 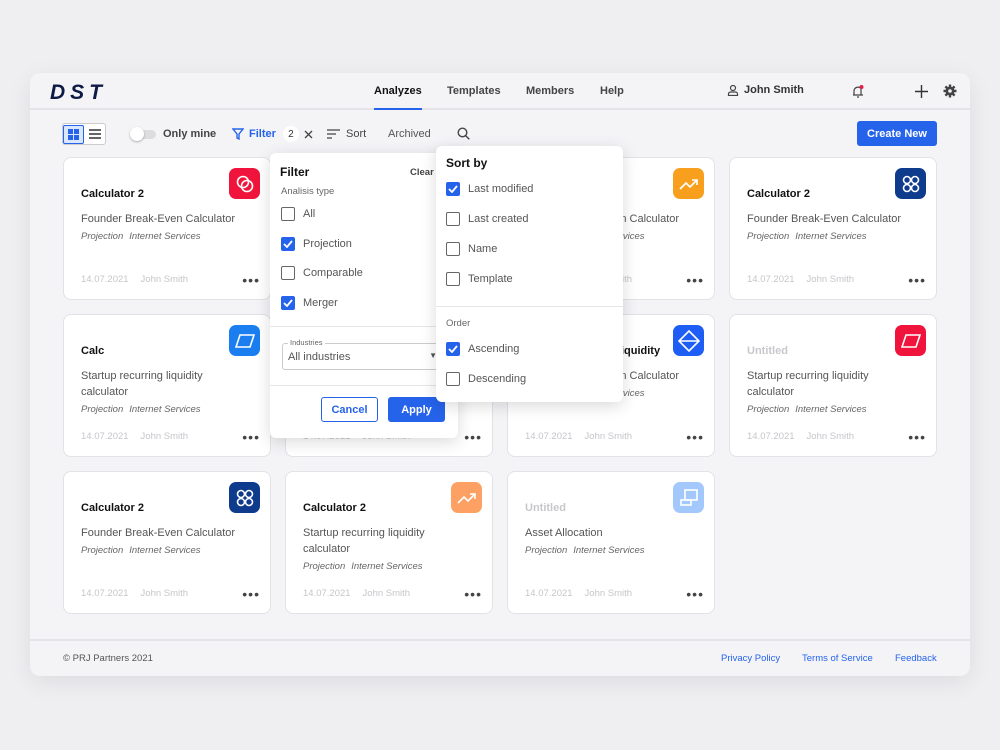 I want to click on bell-icon, so click(x=858, y=91).